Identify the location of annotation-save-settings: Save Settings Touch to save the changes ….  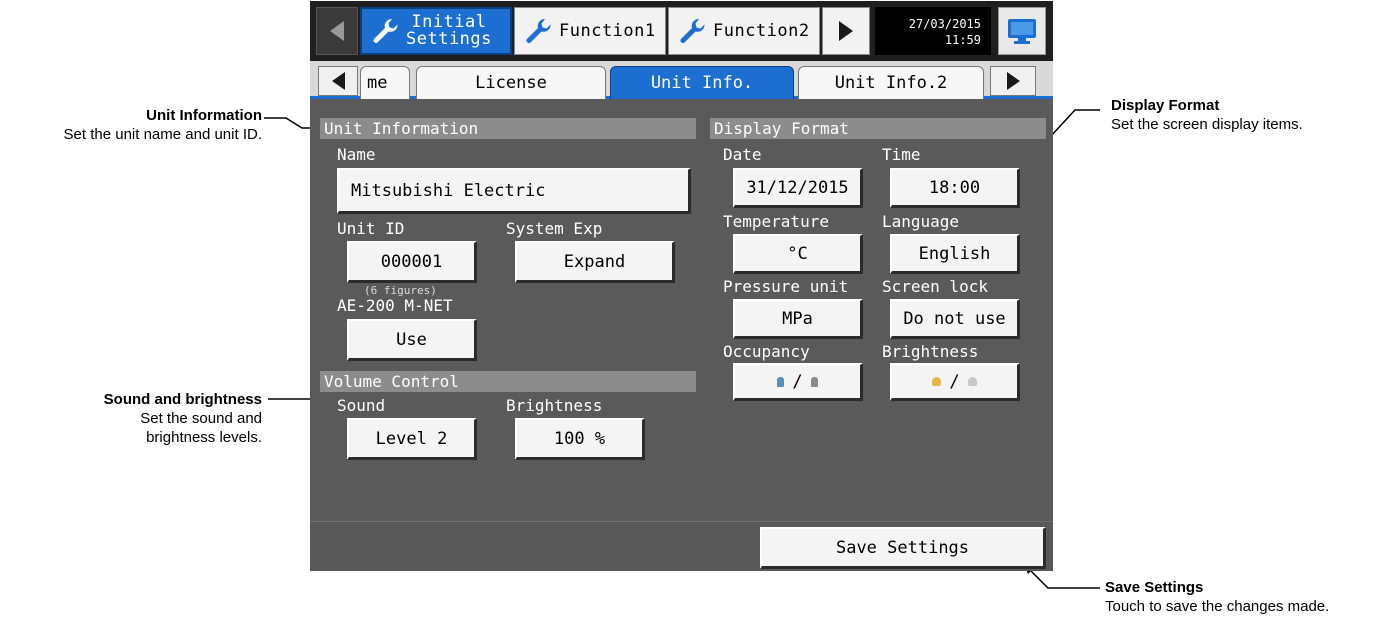
(1227, 597).